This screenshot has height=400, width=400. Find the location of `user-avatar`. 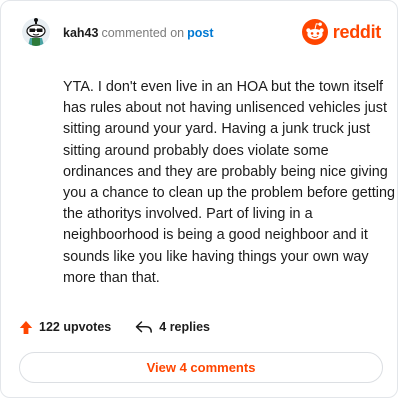

user-avatar is located at coordinates (36, 32).